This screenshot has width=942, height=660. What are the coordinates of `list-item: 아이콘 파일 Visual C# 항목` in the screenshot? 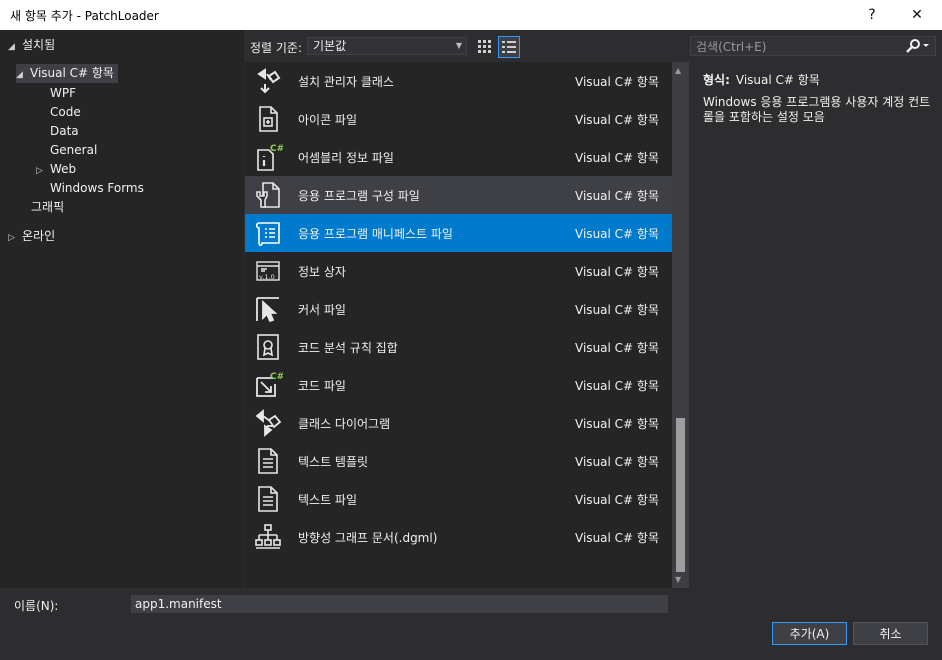 It's located at (458, 119).